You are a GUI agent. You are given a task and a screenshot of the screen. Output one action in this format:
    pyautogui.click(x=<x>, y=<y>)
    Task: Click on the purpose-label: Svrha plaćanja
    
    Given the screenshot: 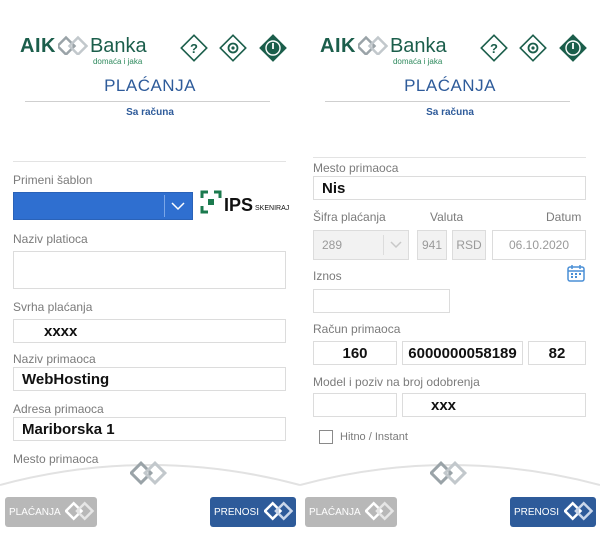 What is the action you would take?
    pyautogui.click(x=53, y=307)
    